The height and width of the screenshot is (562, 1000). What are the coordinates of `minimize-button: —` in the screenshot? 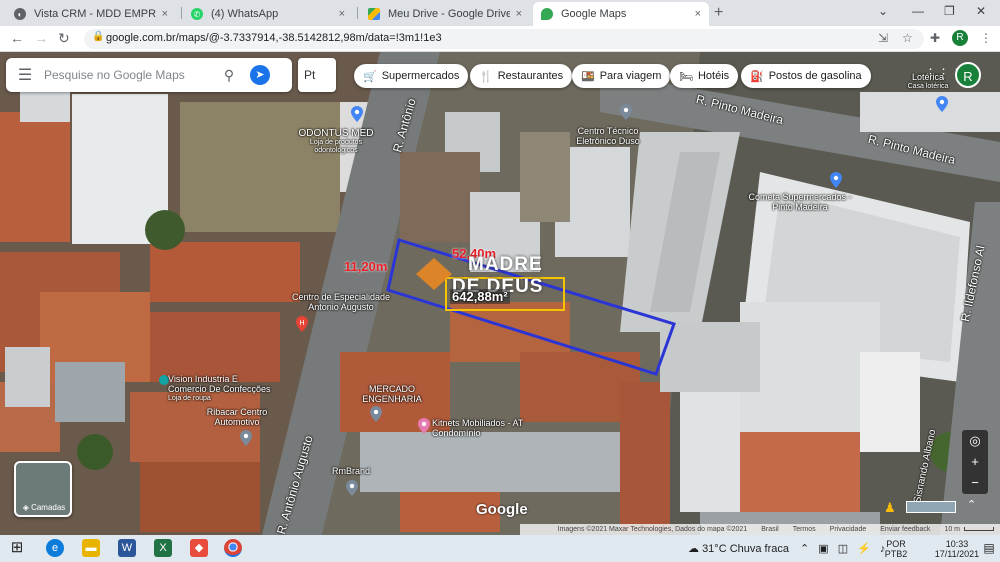 It's located at (918, 11).